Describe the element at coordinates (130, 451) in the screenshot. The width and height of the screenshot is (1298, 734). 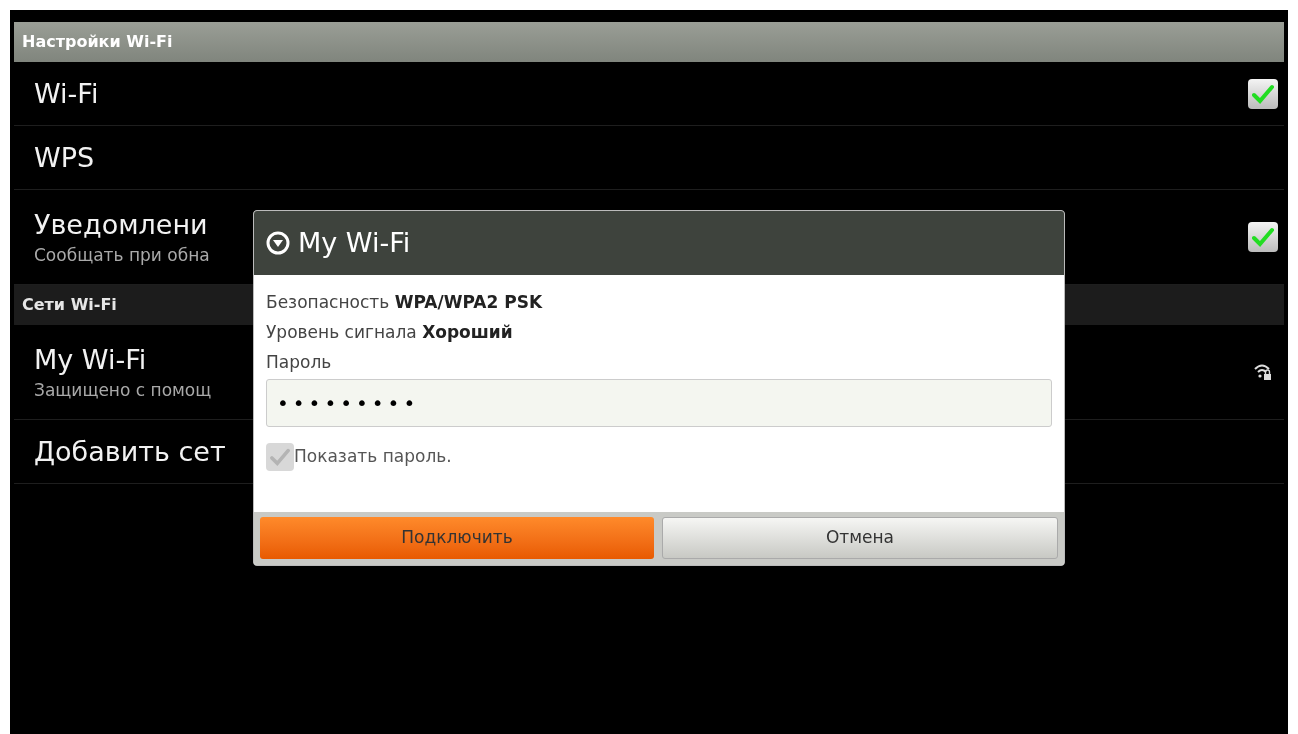
I see `setting-title: Добавить сет` at that location.